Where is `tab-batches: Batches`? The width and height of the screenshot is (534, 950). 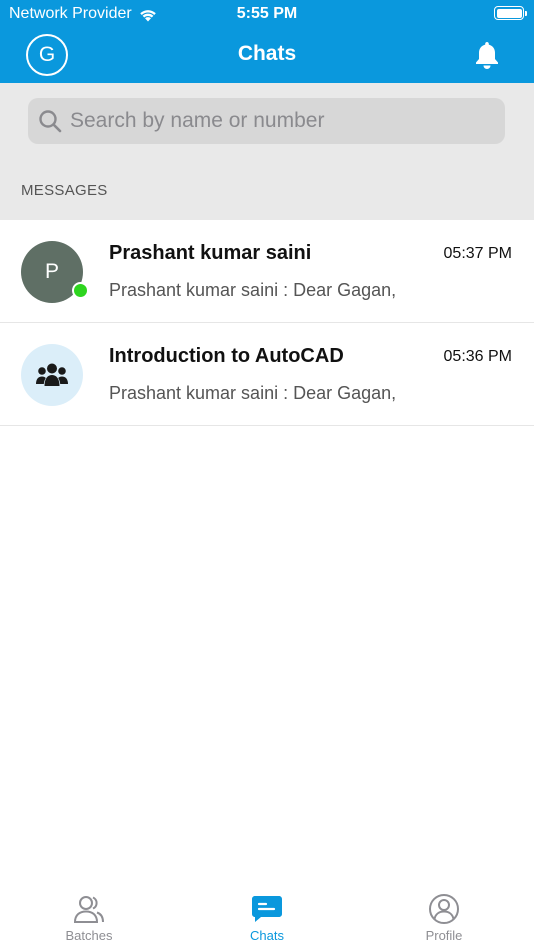 tab-batches: Batches is located at coordinates (89, 918).